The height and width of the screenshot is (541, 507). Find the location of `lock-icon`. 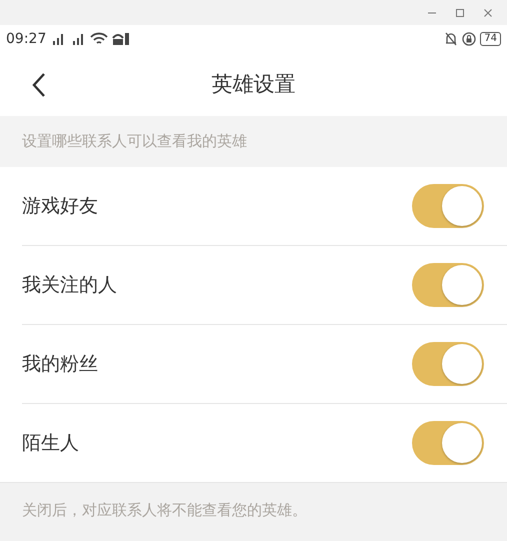

lock-icon is located at coordinates (469, 39).